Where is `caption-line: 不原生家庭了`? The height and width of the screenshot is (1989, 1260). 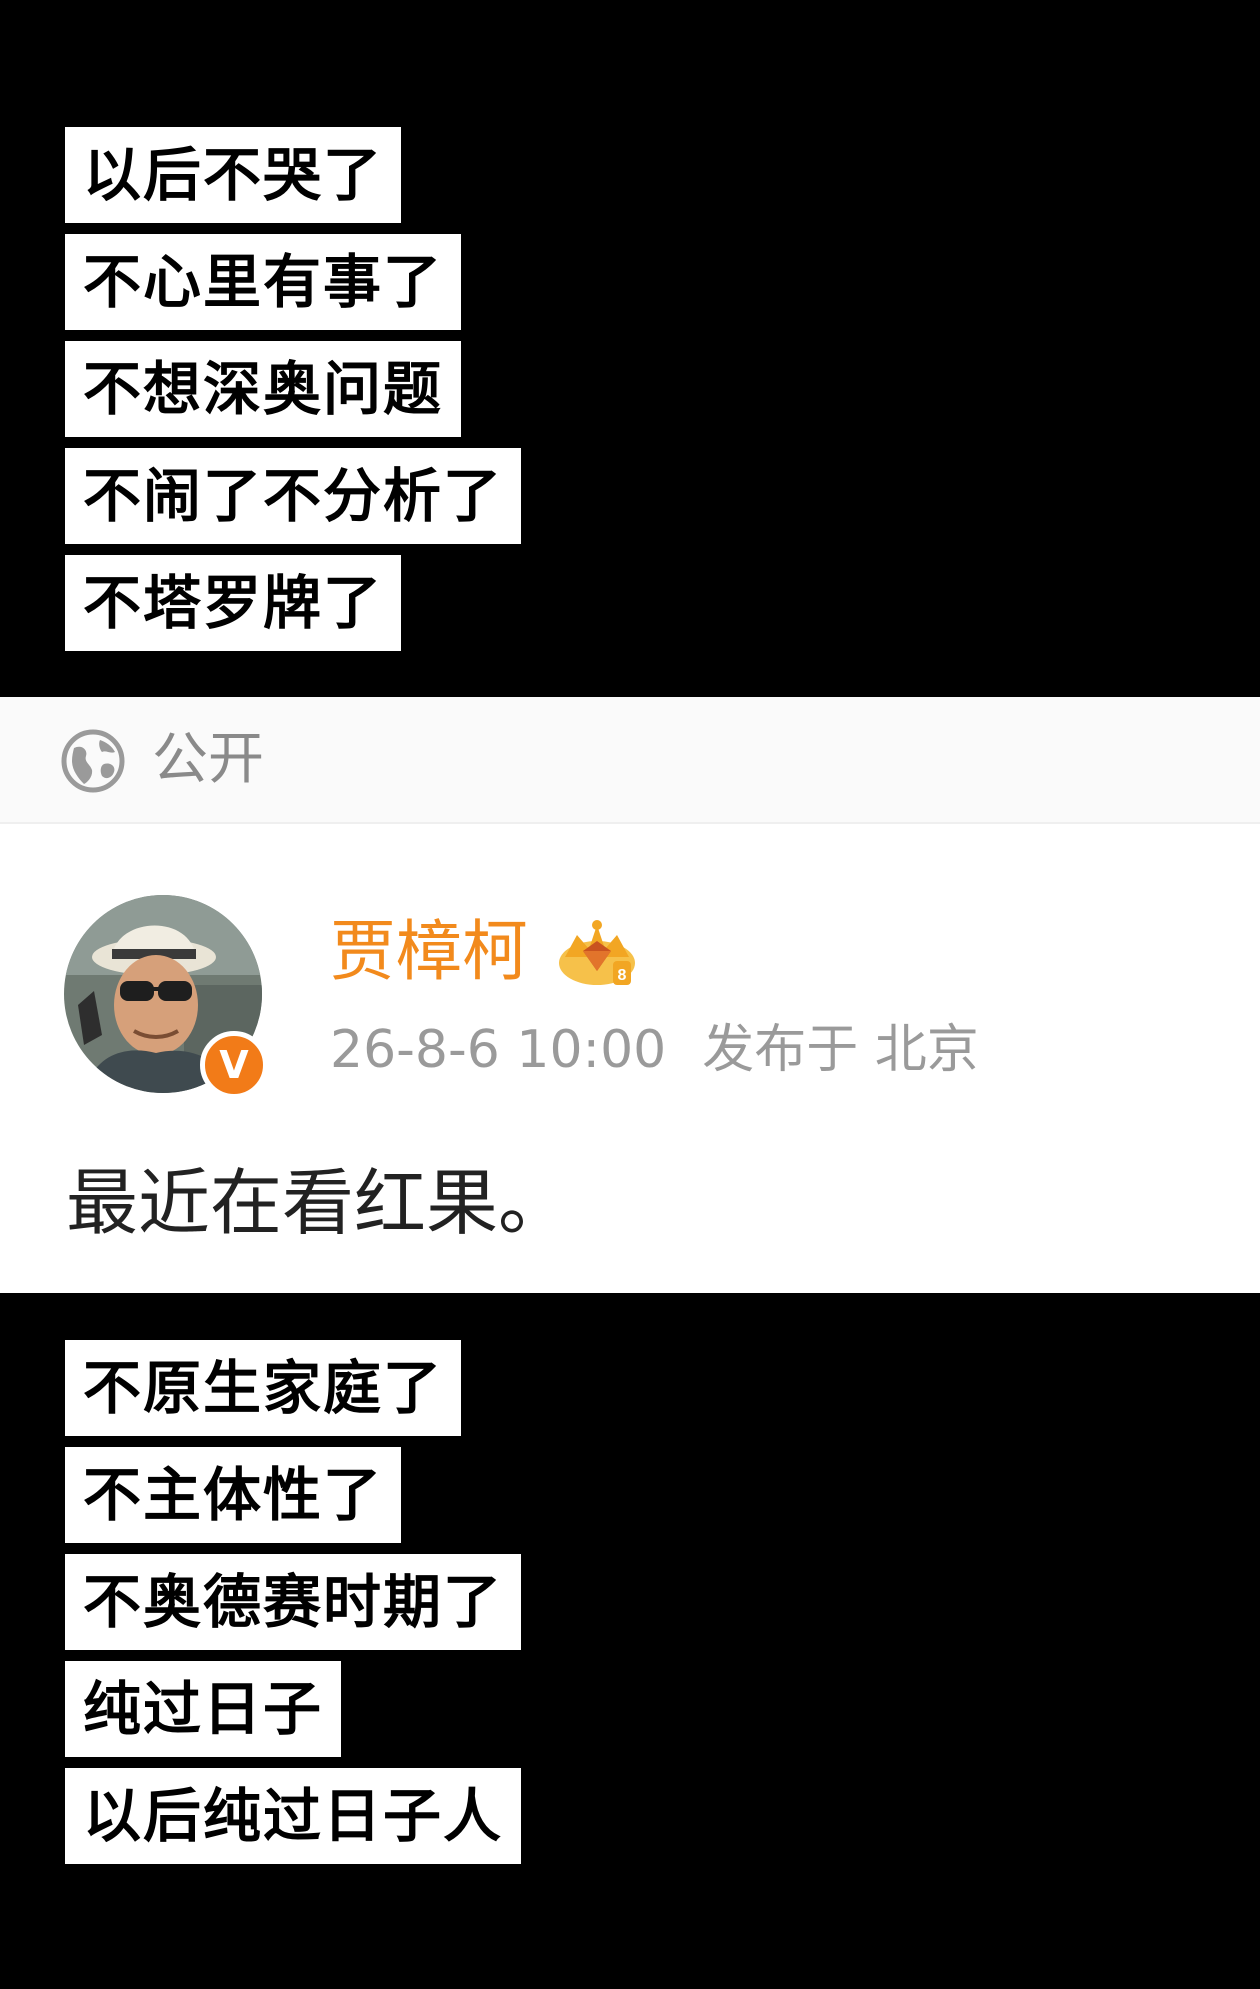 caption-line: 不原生家庭了 is located at coordinates (263, 1388).